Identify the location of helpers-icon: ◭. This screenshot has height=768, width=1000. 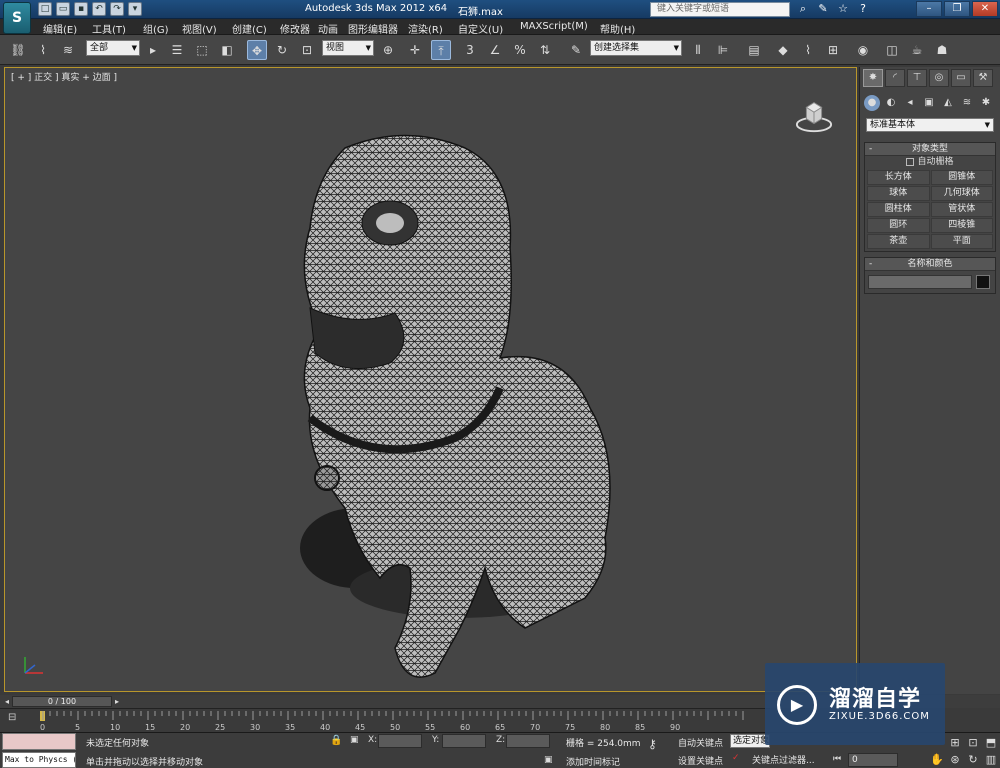
(948, 103).